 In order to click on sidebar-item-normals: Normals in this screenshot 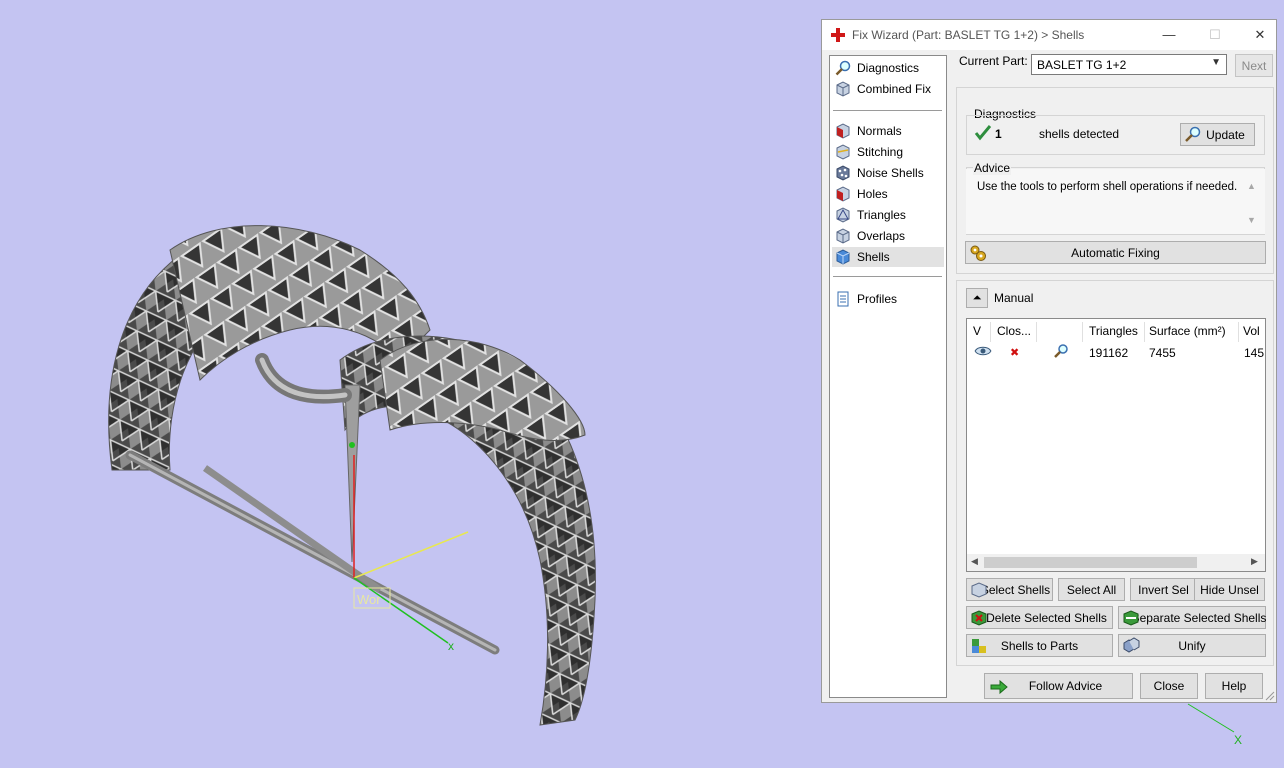, I will do `click(888, 131)`.